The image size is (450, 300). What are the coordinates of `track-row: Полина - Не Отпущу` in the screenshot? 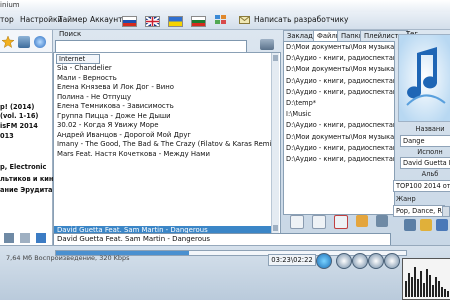 It's located at (164, 98).